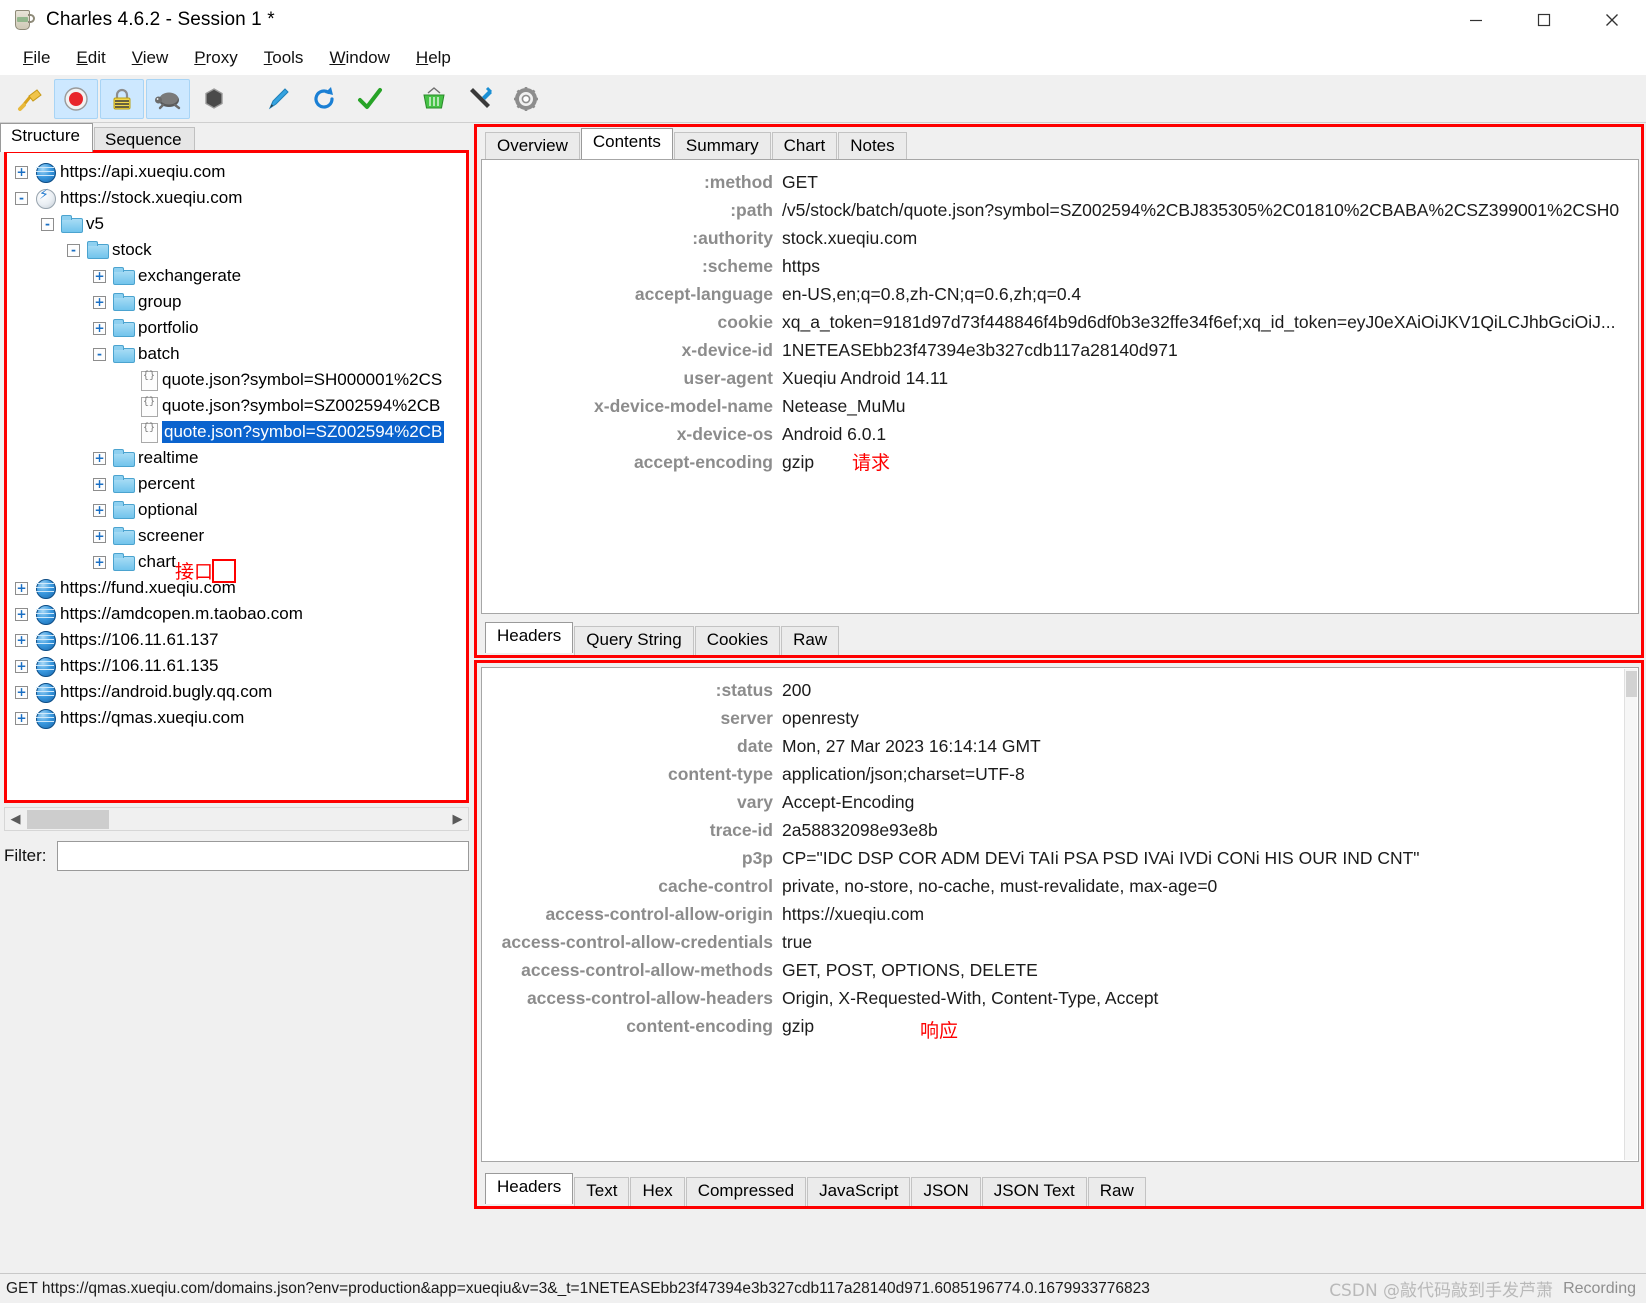 The height and width of the screenshot is (1303, 1646). I want to click on tab-contents: Contents, so click(626, 143).